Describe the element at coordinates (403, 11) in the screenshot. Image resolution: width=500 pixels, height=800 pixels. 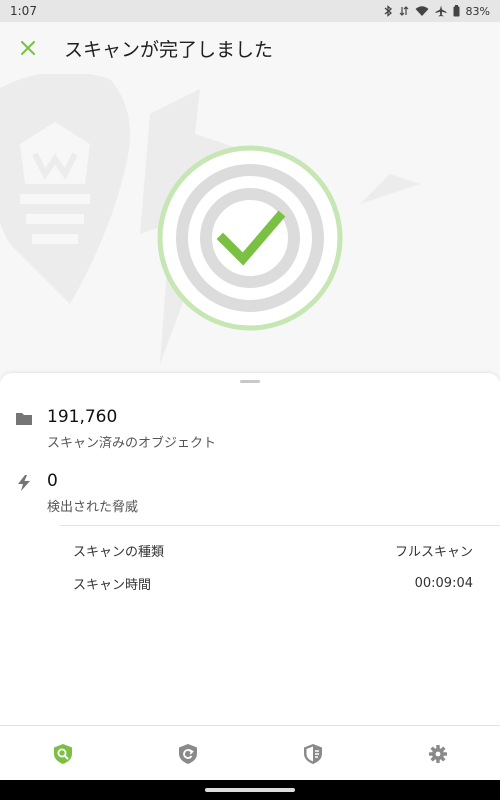
I see `data-saver-icon` at that location.